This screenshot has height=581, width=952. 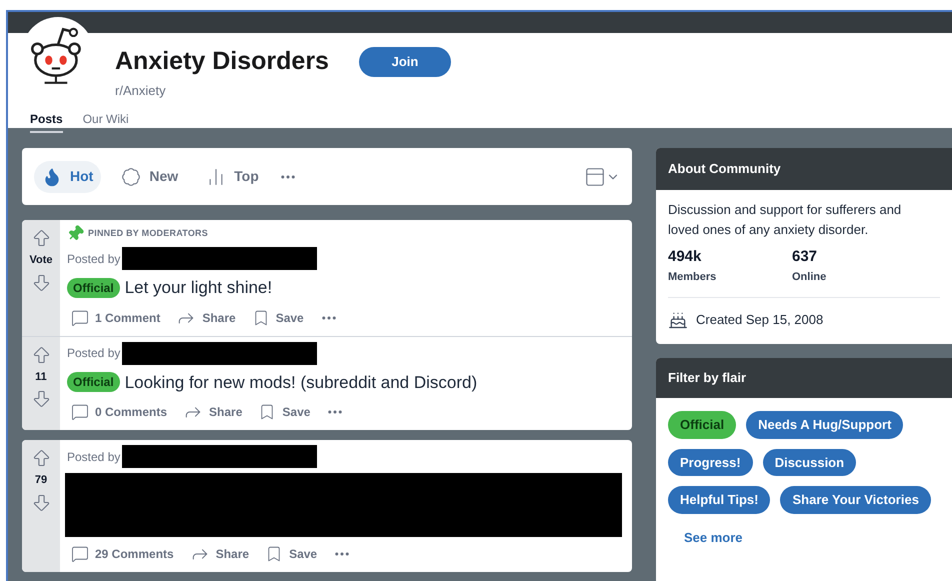 I want to click on flair-tag: Helpful Tips!, so click(x=719, y=500).